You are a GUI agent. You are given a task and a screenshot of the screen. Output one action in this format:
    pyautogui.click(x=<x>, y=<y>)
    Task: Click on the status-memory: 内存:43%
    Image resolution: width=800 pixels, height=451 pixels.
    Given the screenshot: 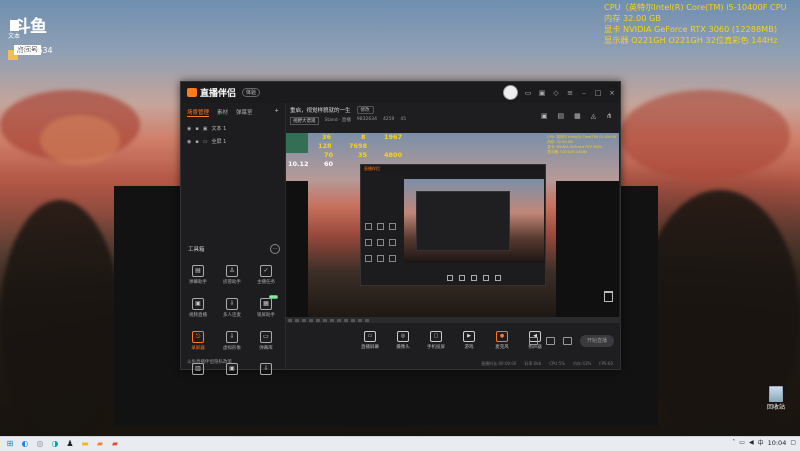 What is the action you would take?
    pyautogui.click(x=582, y=363)
    